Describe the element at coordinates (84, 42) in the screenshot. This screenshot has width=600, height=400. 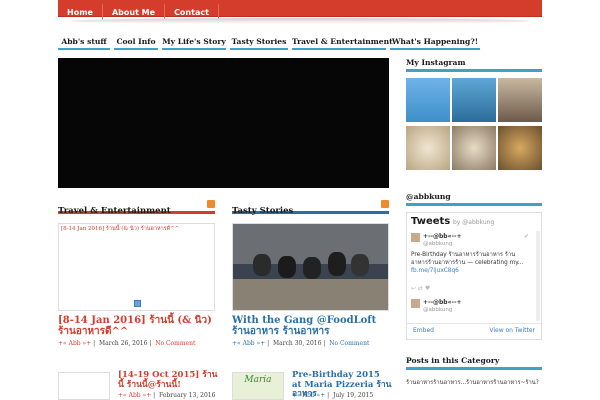
I see `cat-abbs-stuff: Abb's stuff` at that location.